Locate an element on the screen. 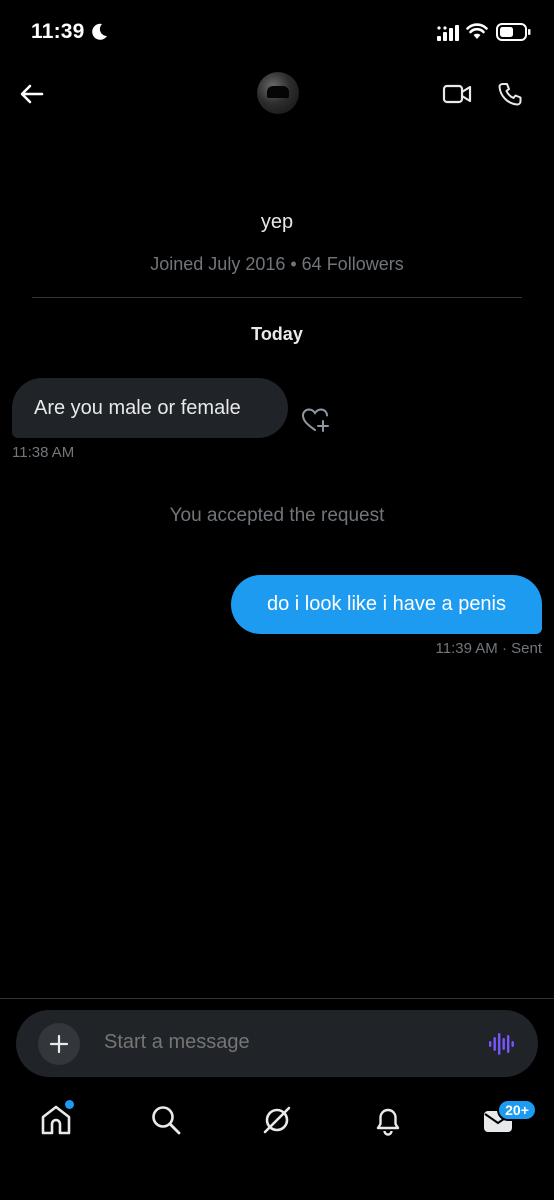  wifi-icon is located at coordinates (477, 31).